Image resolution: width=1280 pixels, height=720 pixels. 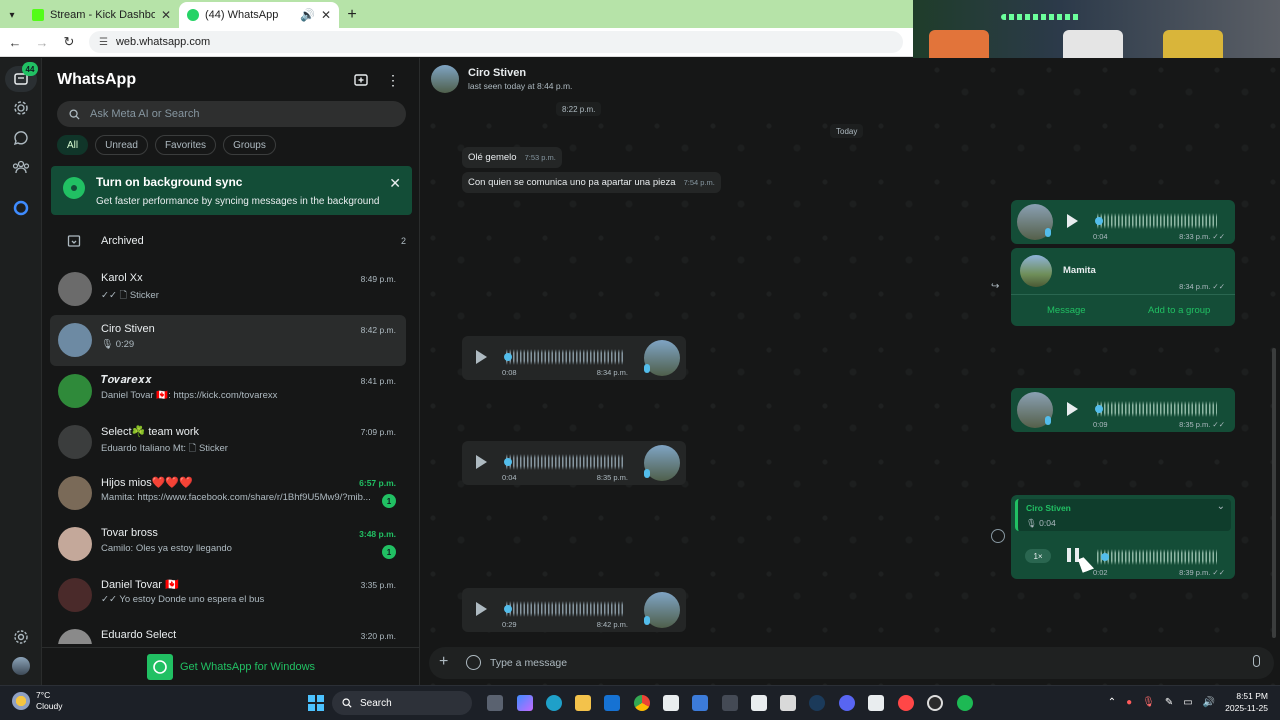 What do you see at coordinates (730, 703) in the screenshot?
I see `apps-grid-icon` at bounding box center [730, 703].